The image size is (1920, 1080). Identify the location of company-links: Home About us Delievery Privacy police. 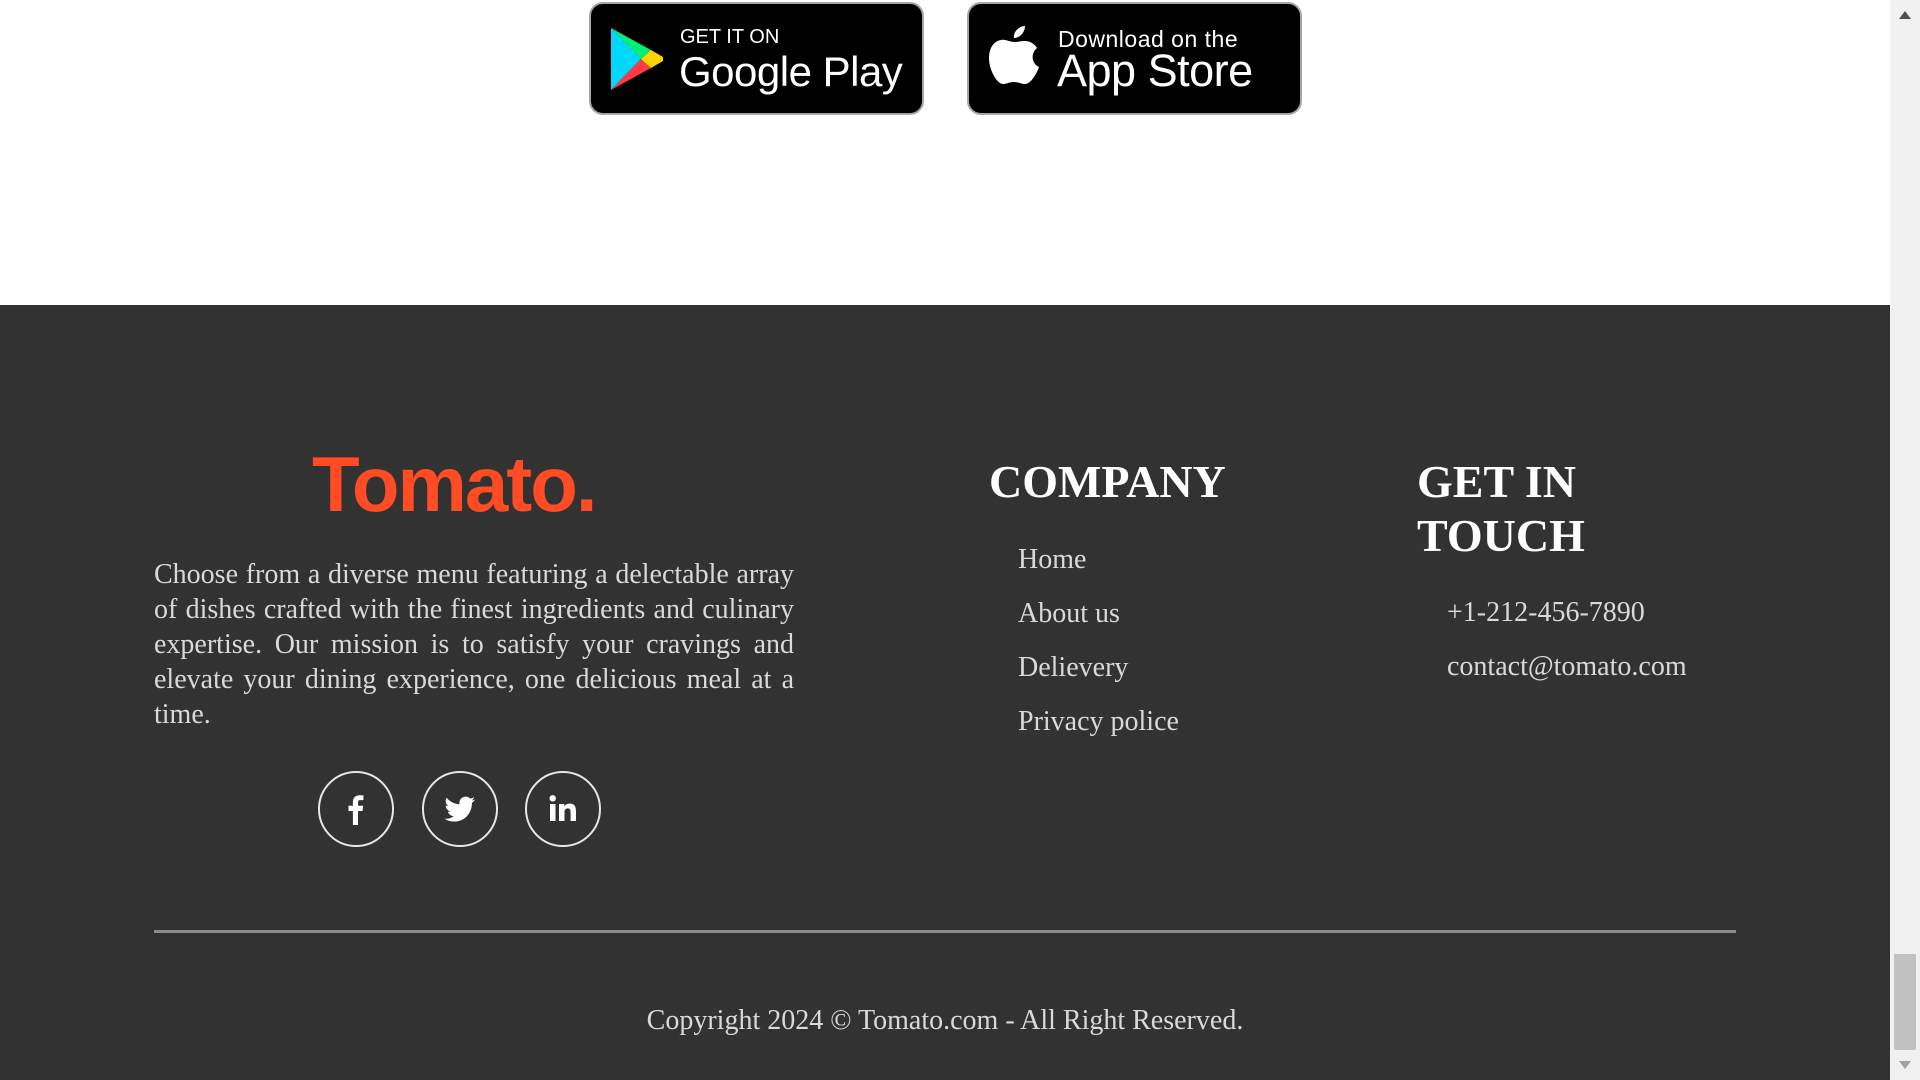
(1098, 651).